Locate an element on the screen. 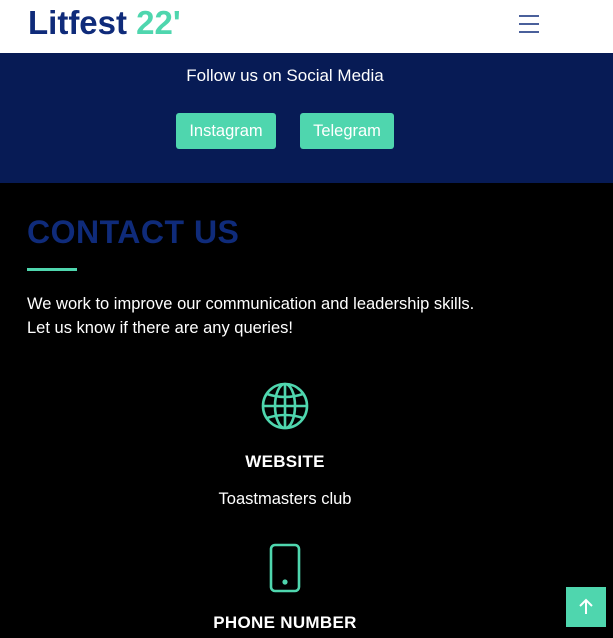 The width and height of the screenshot is (613, 638). contact-title: CONTACT US is located at coordinates (133, 232).